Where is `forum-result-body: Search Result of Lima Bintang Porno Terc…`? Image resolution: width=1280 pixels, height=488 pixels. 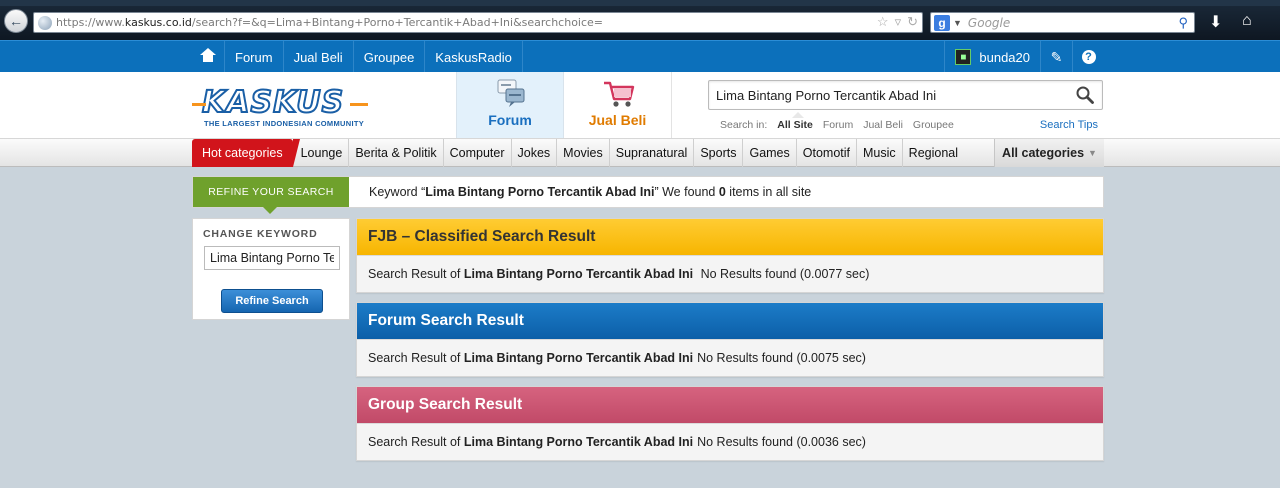
forum-result-body: Search Result of Lima Bintang Porno Terc… is located at coordinates (730, 357).